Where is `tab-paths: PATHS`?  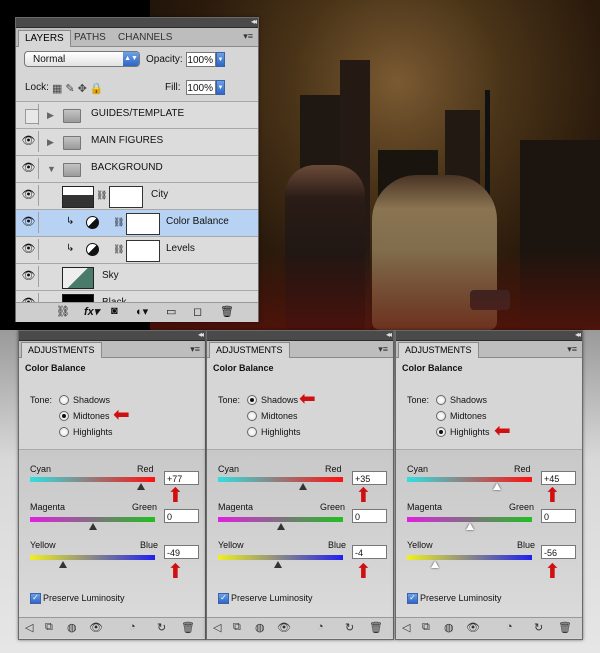 tab-paths: PATHS is located at coordinates (90, 38).